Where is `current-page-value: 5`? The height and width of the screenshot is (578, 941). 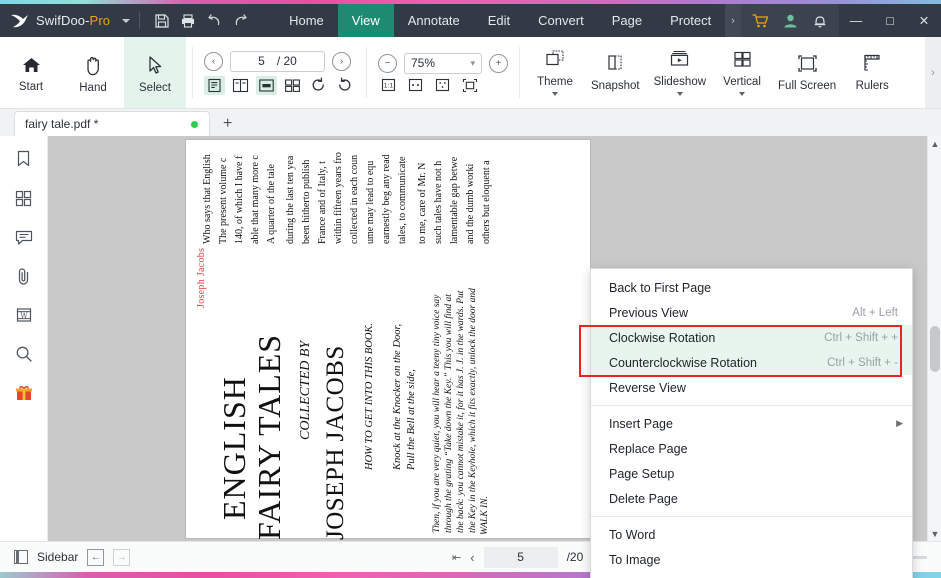 current-page-value: 5 is located at coordinates (261, 61).